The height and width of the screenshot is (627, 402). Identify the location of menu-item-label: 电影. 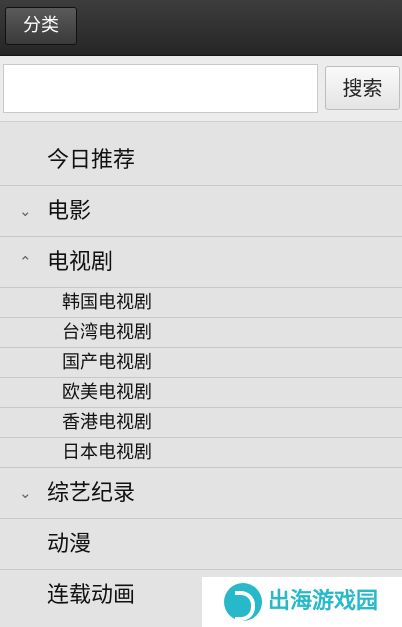
(69, 211).